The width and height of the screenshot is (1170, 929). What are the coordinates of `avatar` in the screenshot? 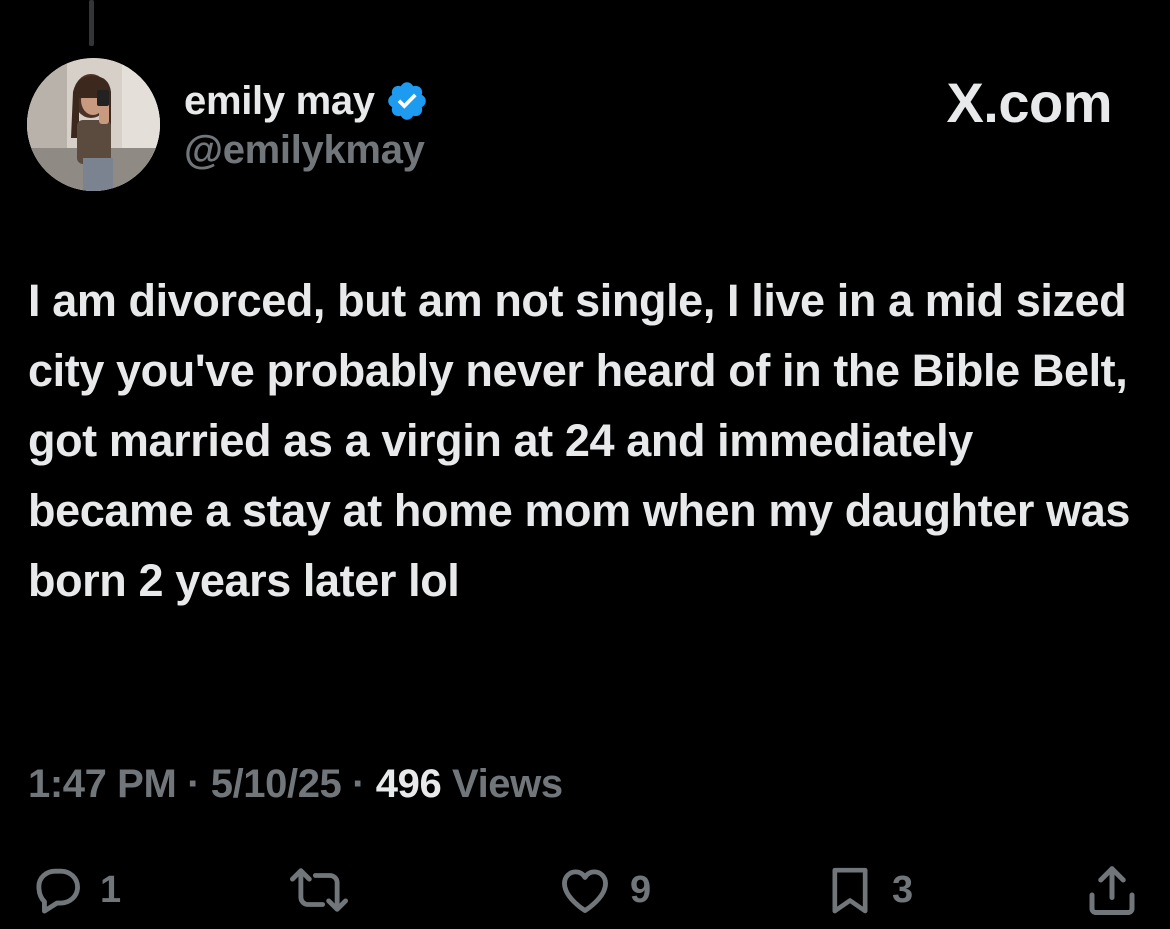 It's located at (93, 124).